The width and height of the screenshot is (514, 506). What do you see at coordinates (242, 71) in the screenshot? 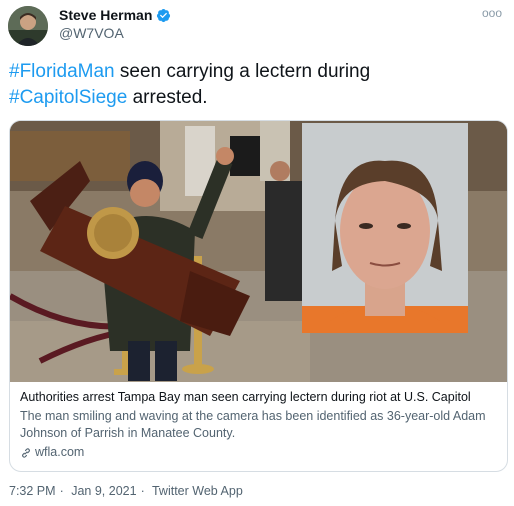
I see `tweet-text-part-1: seen carrying a lectern during` at bounding box center [242, 71].